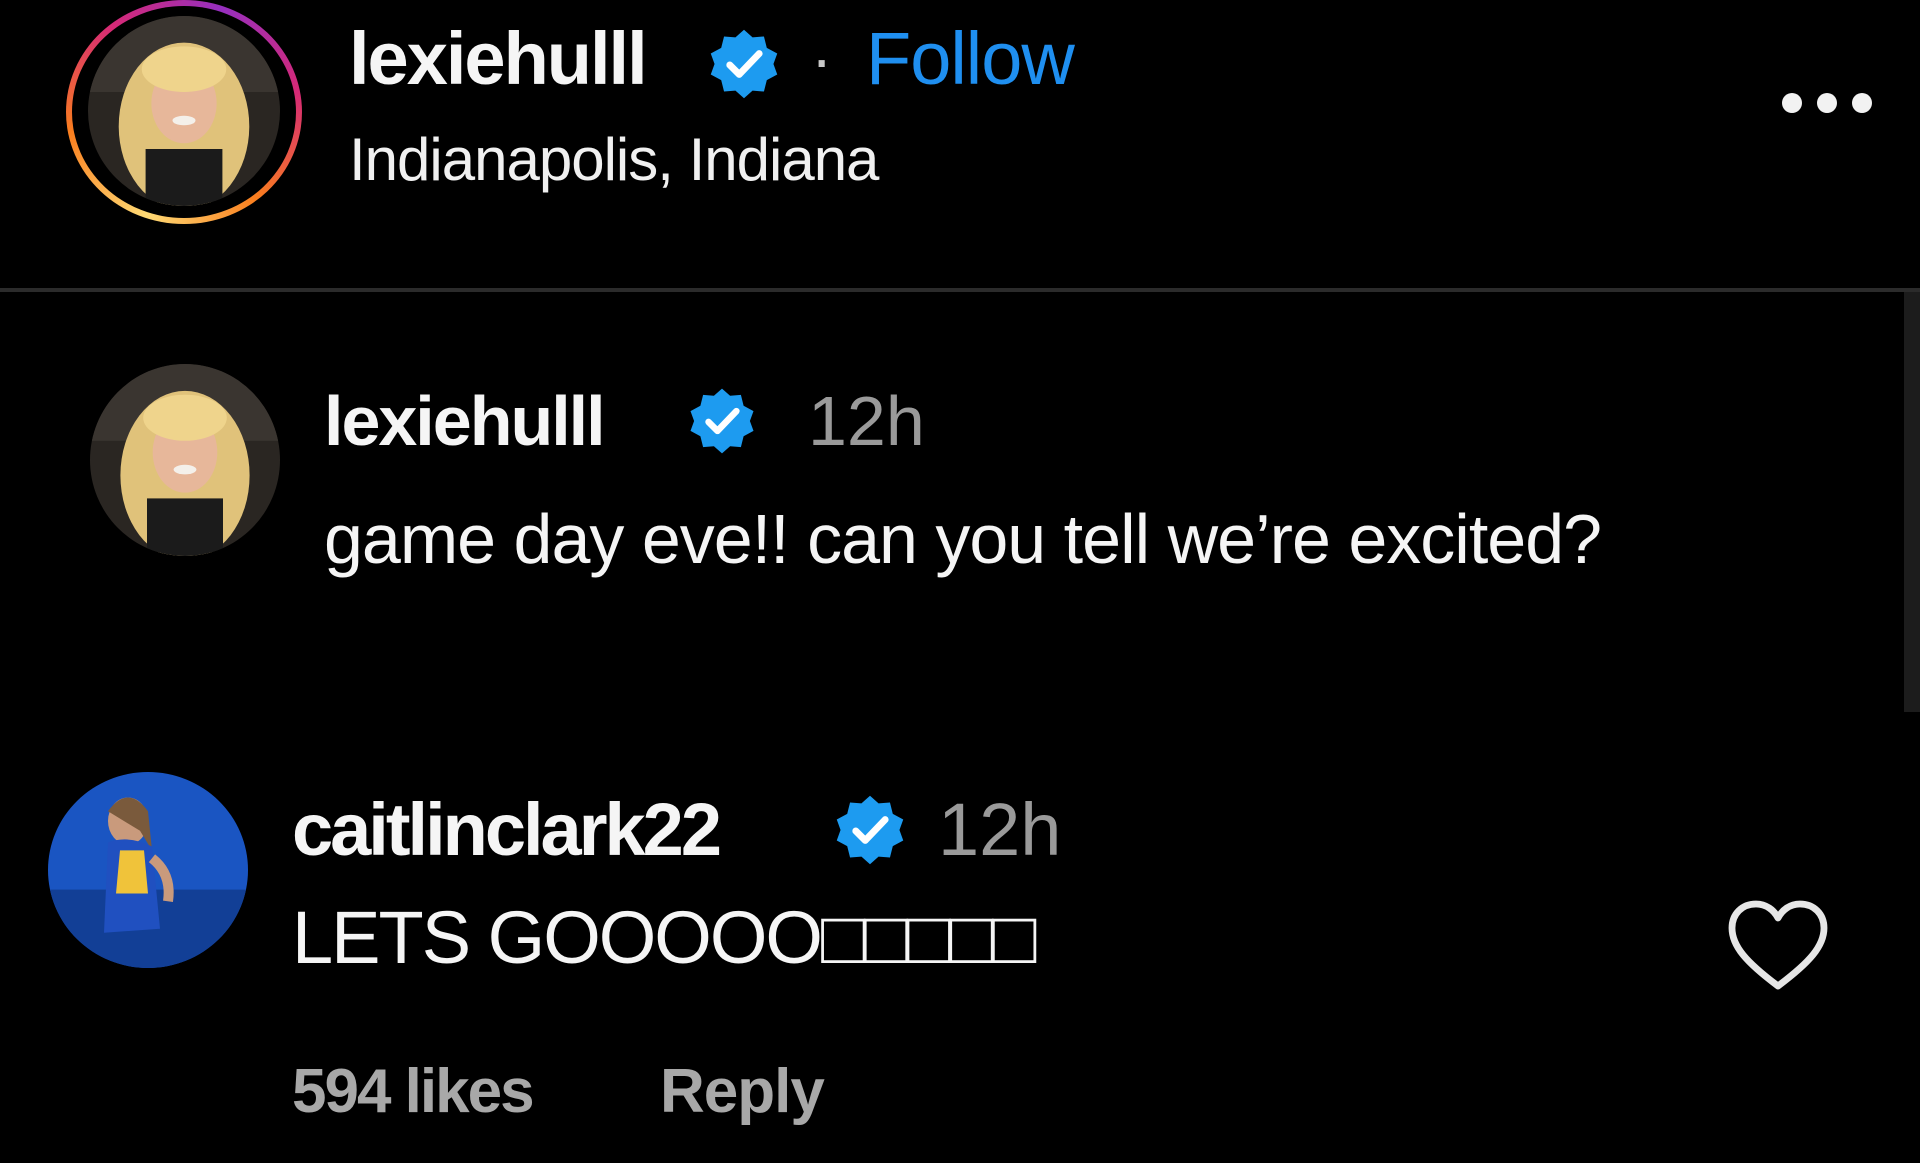 This screenshot has width=1920, height=1163. Describe the element at coordinates (184, 111) in the screenshot. I see `header-avatar` at that location.